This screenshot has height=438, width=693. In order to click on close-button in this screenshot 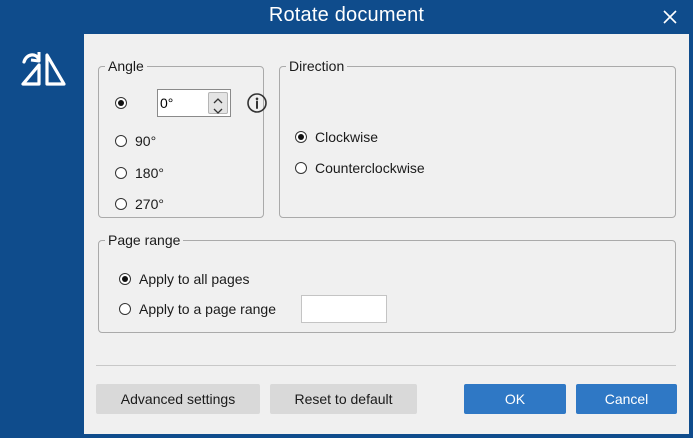, I will do `click(670, 17)`.